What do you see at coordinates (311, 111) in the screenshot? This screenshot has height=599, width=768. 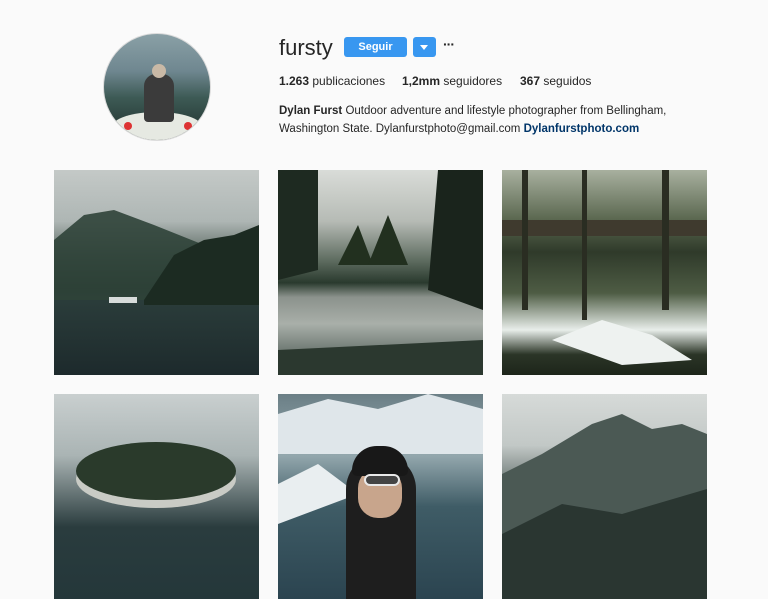 I see `bio-full-name: Dylan Furst` at bounding box center [311, 111].